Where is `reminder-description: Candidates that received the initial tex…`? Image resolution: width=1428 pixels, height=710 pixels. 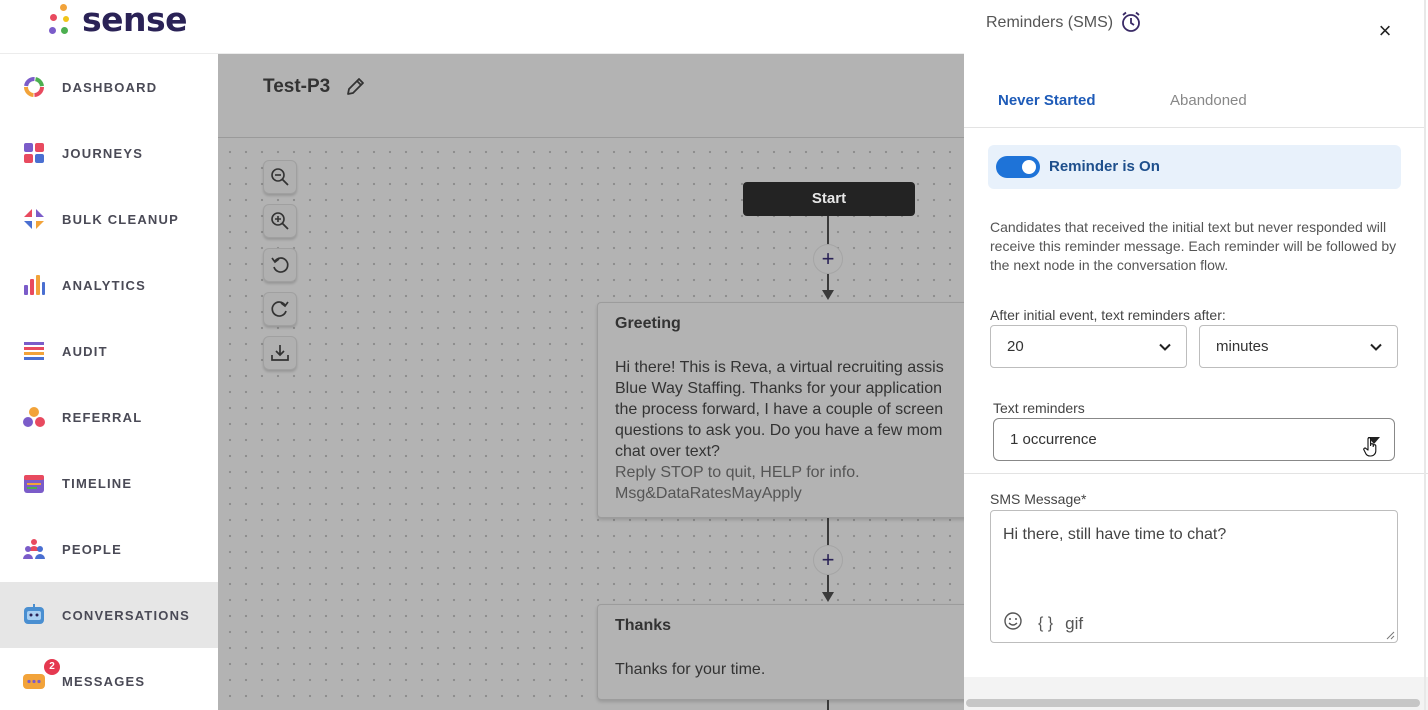 reminder-description: Candidates that received the initial tex… is located at coordinates (1193, 246).